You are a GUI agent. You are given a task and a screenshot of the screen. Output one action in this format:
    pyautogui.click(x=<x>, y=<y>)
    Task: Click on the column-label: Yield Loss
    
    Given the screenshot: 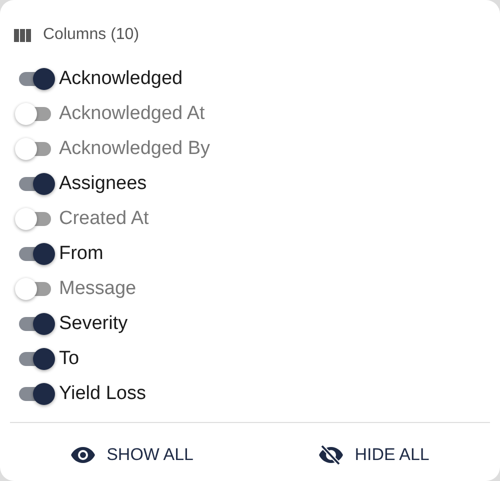 What is the action you would take?
    pyautogui.click(x=102, y=393)
    